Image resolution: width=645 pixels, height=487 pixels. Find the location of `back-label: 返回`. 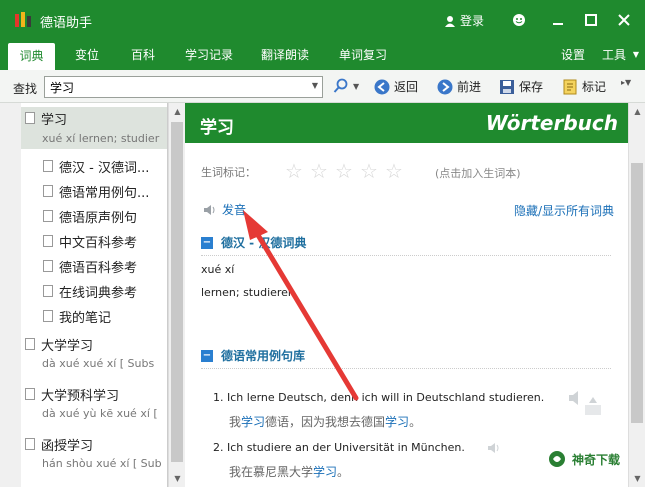

back-label: 返回 is located at coordinates (406, 87).